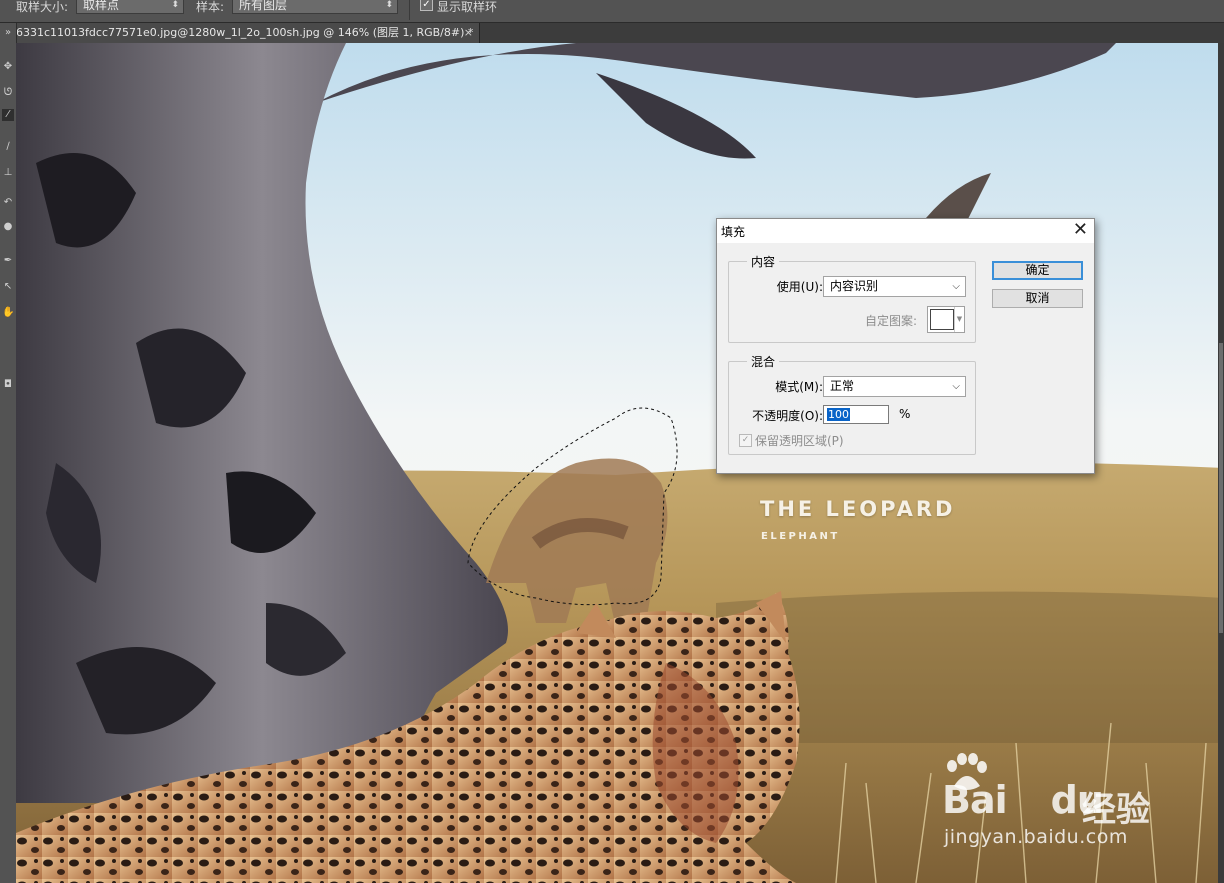  Describe the element at coordinates (426, 5) in the screenshot. I see `show-ring-checkbox: ✓` at that location.